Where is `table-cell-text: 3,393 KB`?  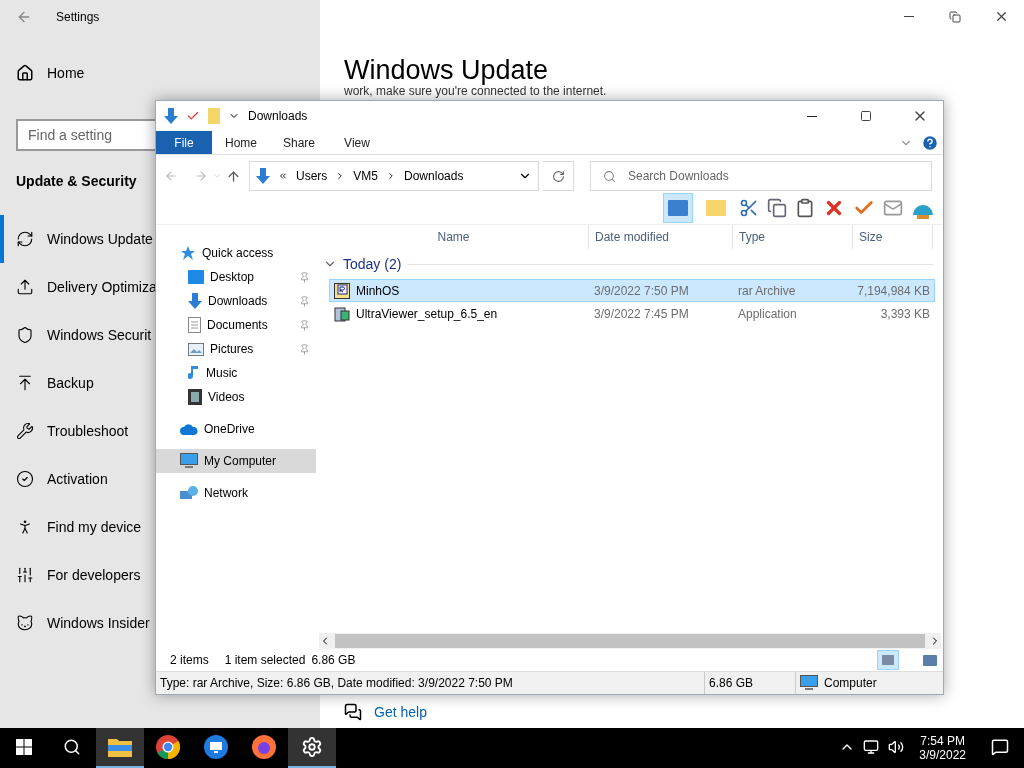 table-cell-text: 3,393 KB is located at coordinates (905, 313).